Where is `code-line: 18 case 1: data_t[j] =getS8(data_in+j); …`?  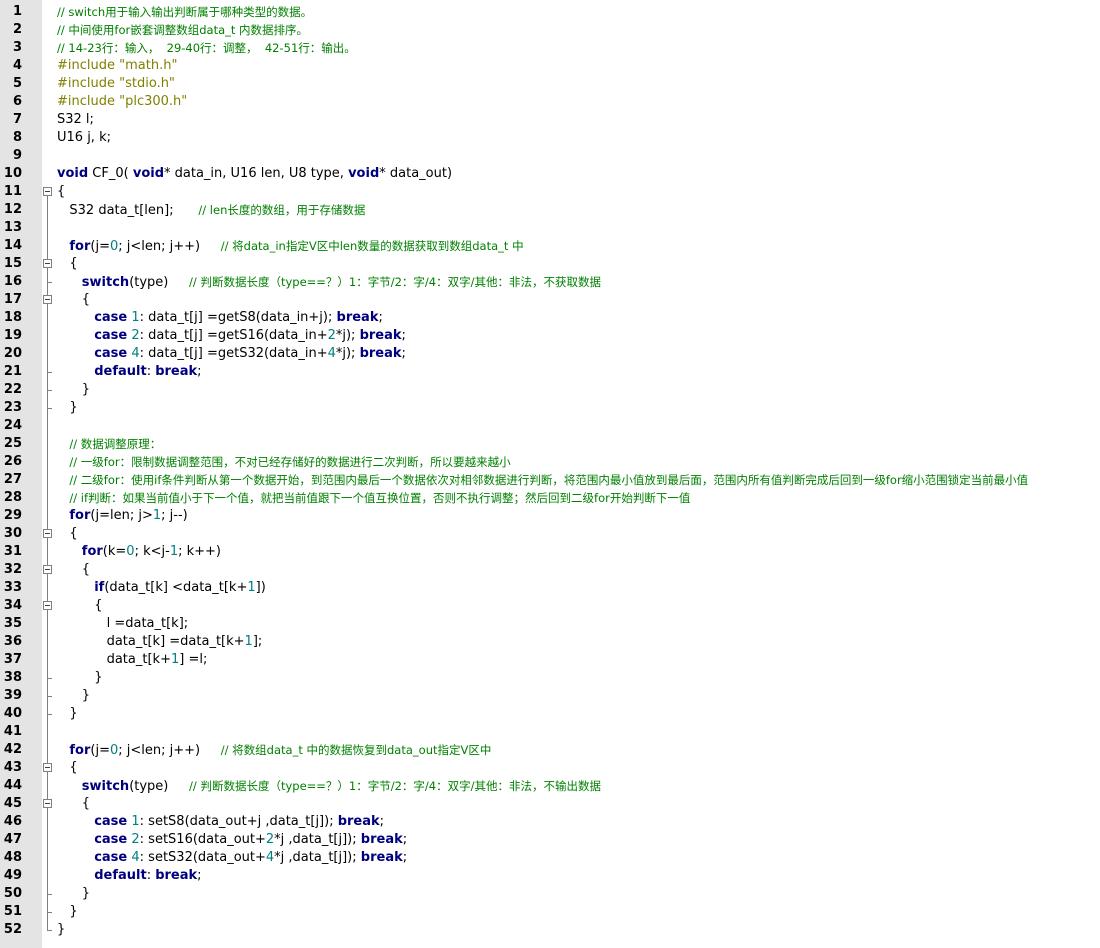 code-line: 18 case 1: data_t[j] =getS8(data_in+j); … is located at coordinates (550, 318).